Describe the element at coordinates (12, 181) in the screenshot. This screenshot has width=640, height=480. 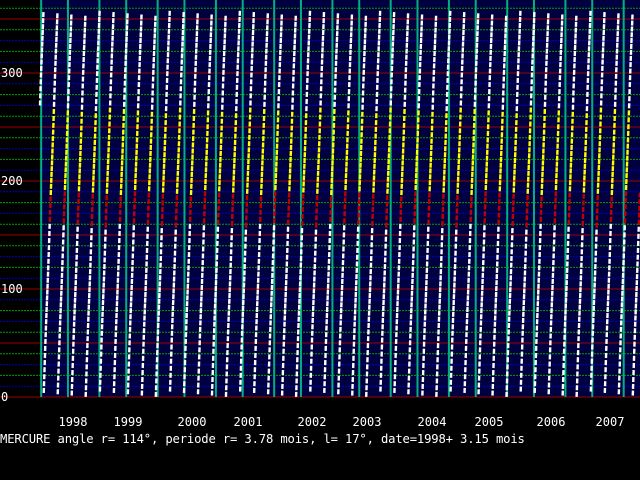
I see `y-tick-label: 200` at that location.